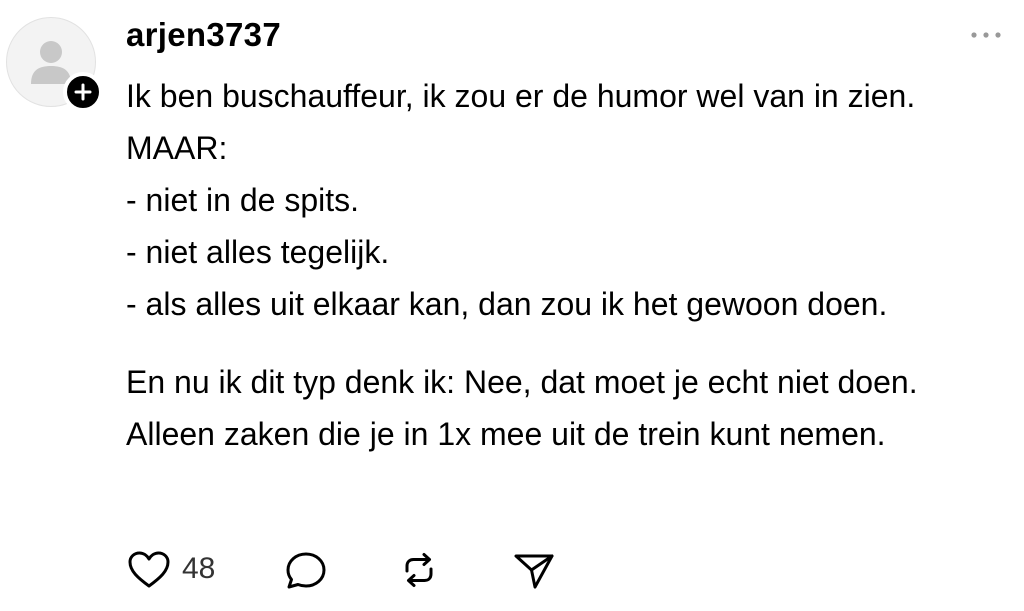 The image size is (1024, 611). Describe the element at coordinates (176, 570) in the screenshot. I see `like-button: 48` at that location.